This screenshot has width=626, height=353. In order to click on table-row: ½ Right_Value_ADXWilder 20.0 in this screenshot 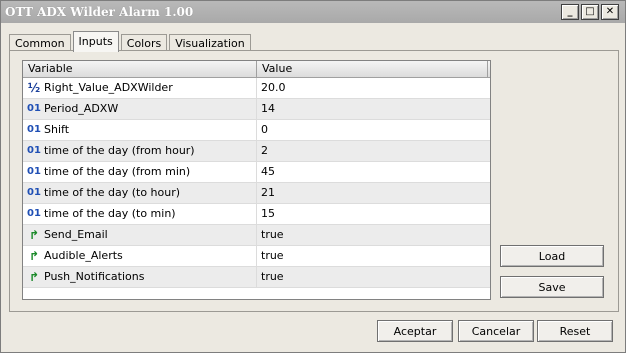, I will do `click(256, 88)`.